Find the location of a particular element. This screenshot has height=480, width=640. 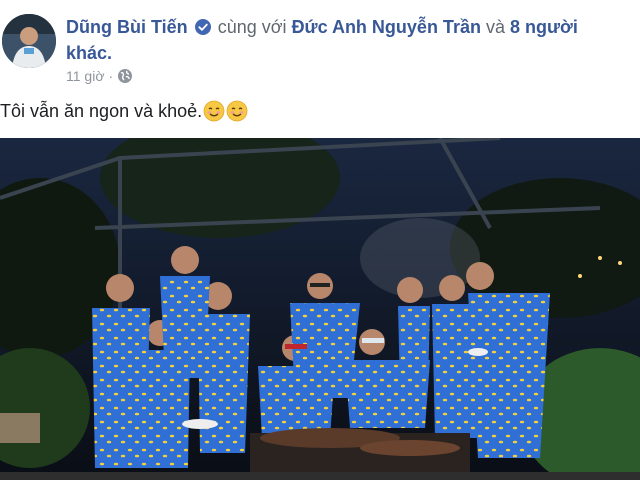

next-photo-strip is located at coordinates (320, 476).